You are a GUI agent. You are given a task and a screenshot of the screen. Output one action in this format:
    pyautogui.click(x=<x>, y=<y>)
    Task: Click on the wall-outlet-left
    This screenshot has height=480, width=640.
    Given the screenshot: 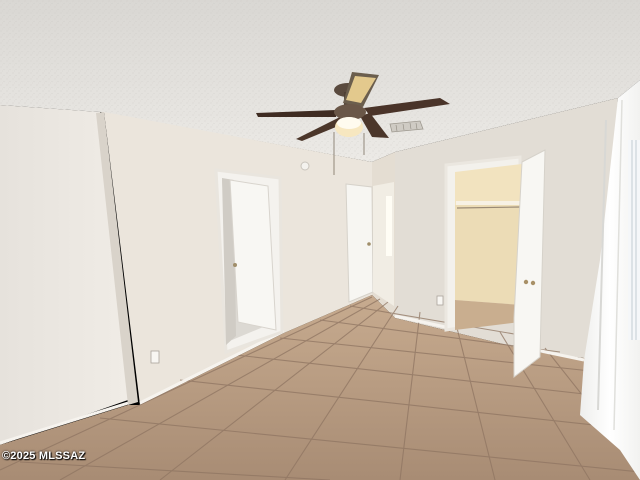 What is the action you would take?
    pyautogui.click(x=155, y=357)
    